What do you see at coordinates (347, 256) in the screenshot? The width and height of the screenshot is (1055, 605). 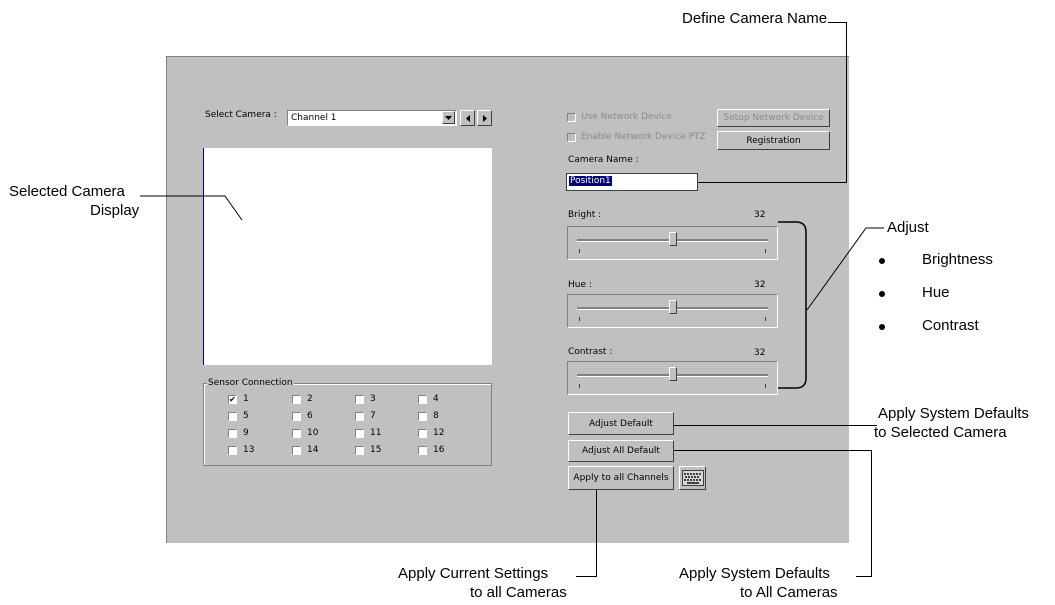 I see `camera-display` at bounding box center [347, 256].